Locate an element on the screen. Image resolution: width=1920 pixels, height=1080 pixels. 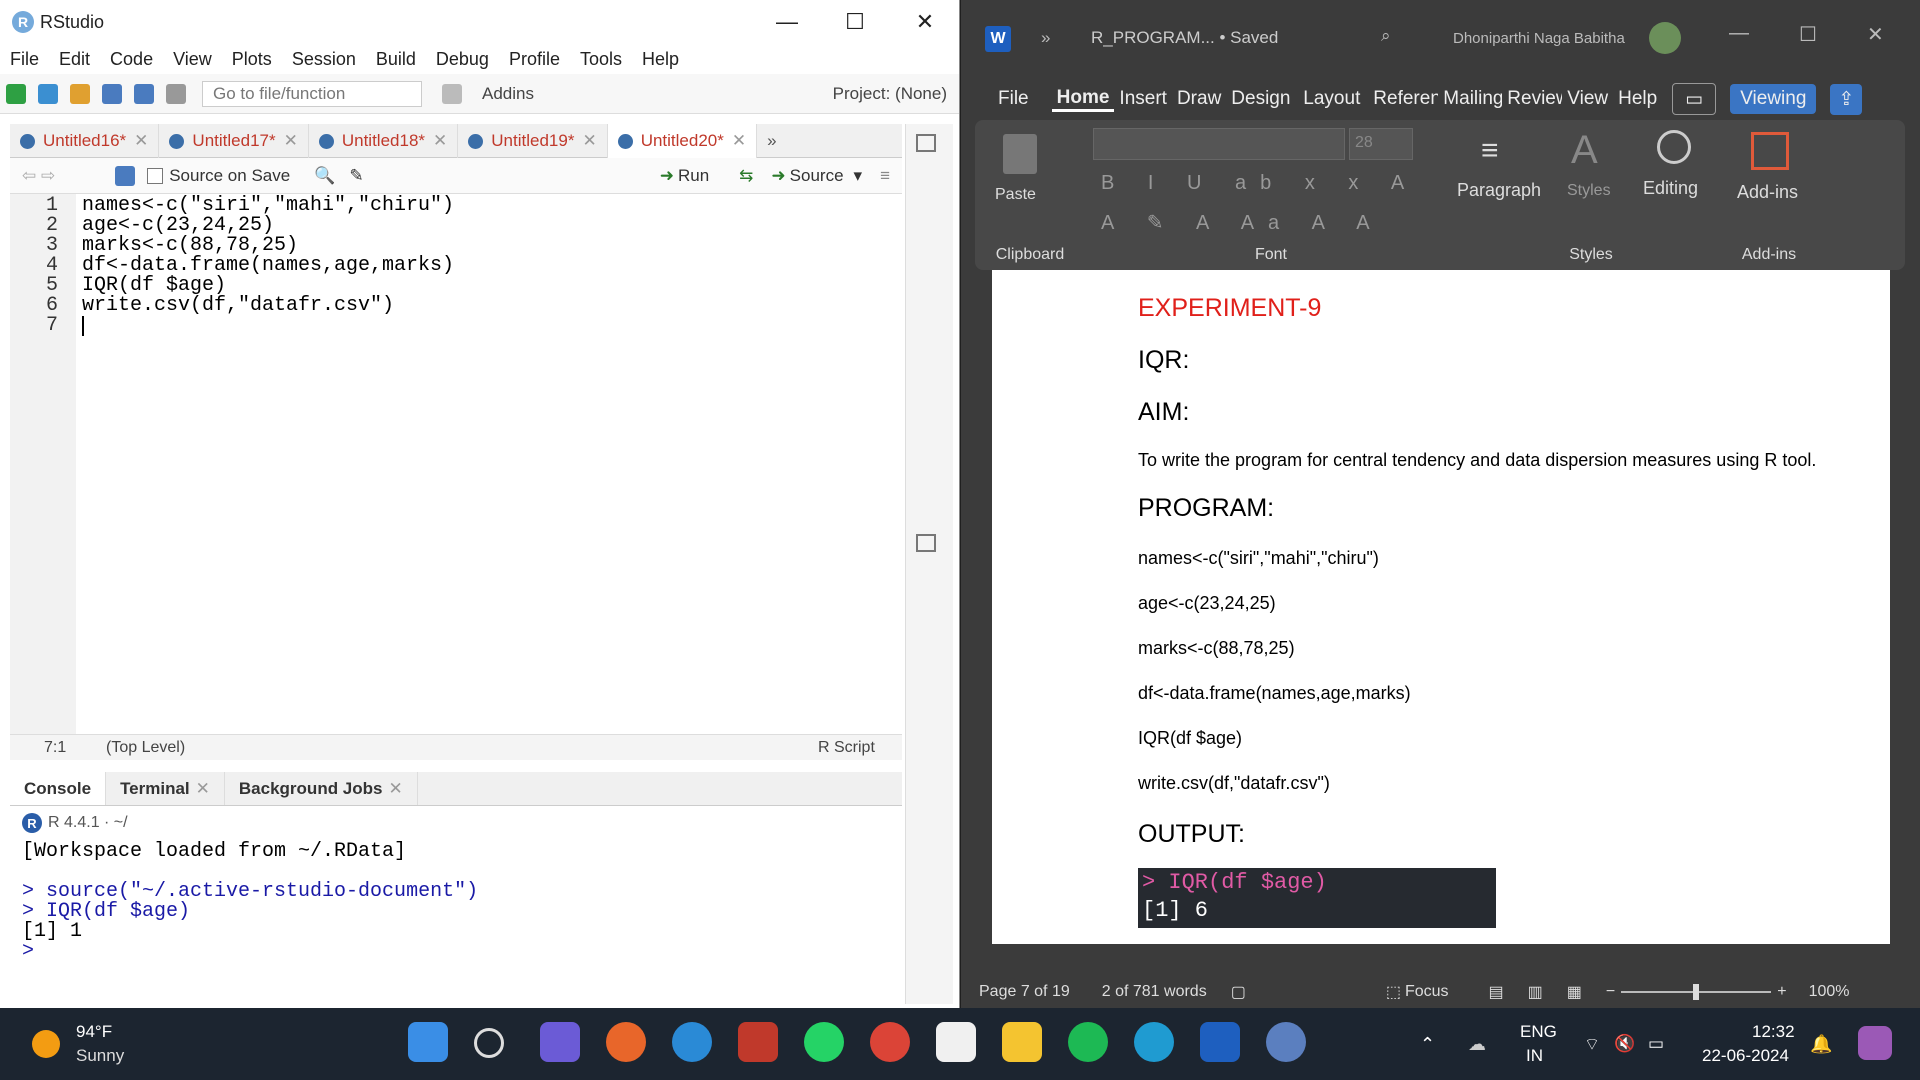
page-count: Page 7 of 19 is located at coordinates (1024, 992).